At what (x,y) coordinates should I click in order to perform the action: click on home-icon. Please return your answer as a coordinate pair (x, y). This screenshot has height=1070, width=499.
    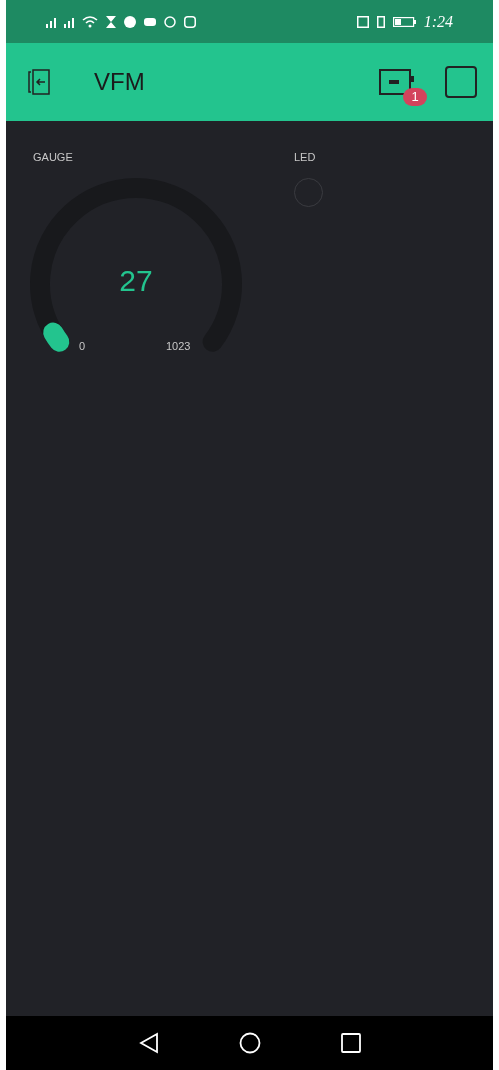
    Looking at the image, I should click on (249, 1043).